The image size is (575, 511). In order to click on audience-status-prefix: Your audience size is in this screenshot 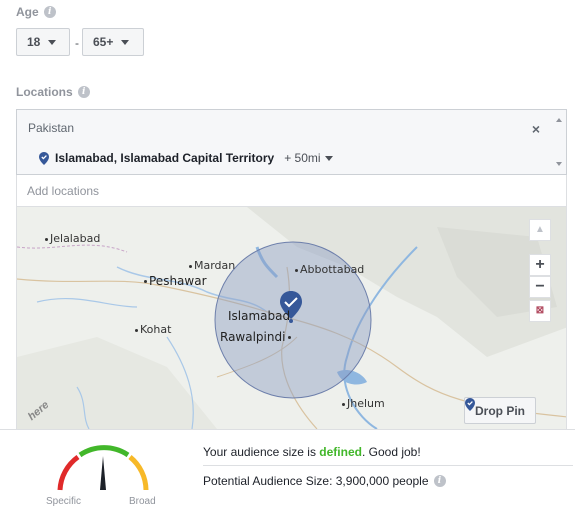, I will do `click(261, 452)`.